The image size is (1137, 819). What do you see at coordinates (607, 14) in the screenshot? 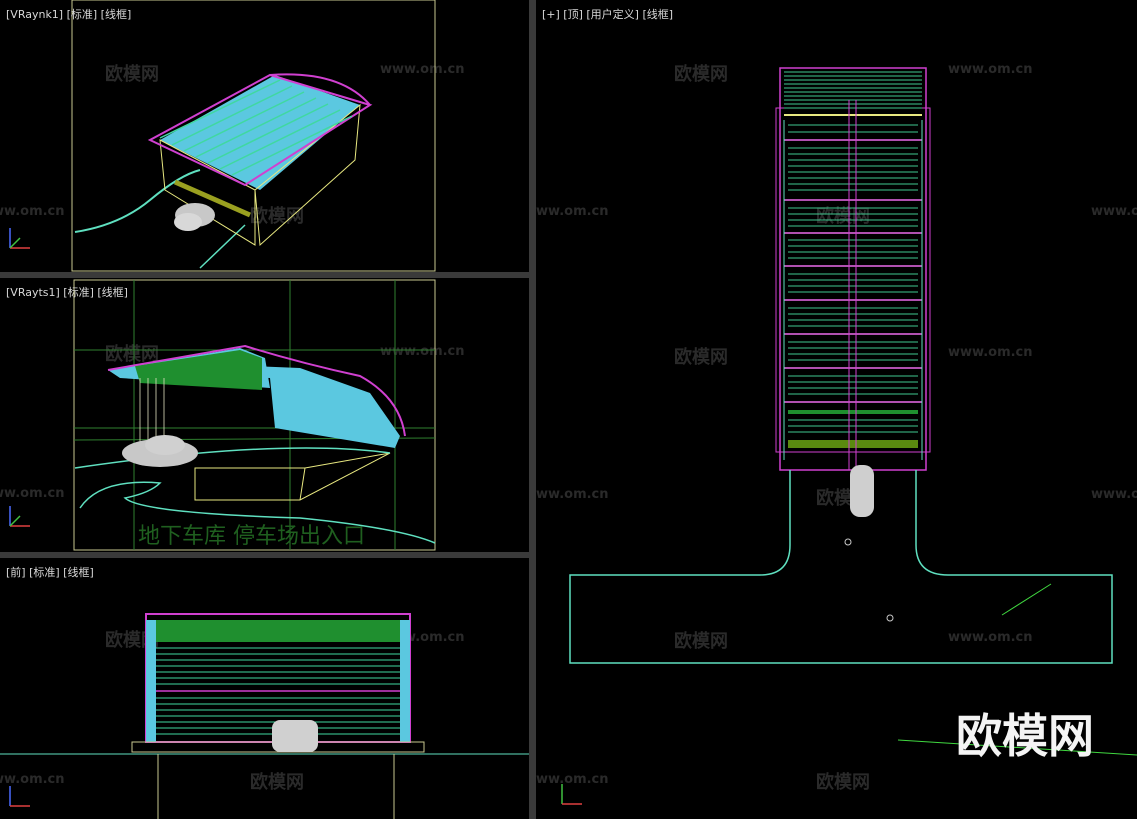
I see `viewport-label: [+] [顶] [用户定义] [线框]` at bounding box center [607, 14].